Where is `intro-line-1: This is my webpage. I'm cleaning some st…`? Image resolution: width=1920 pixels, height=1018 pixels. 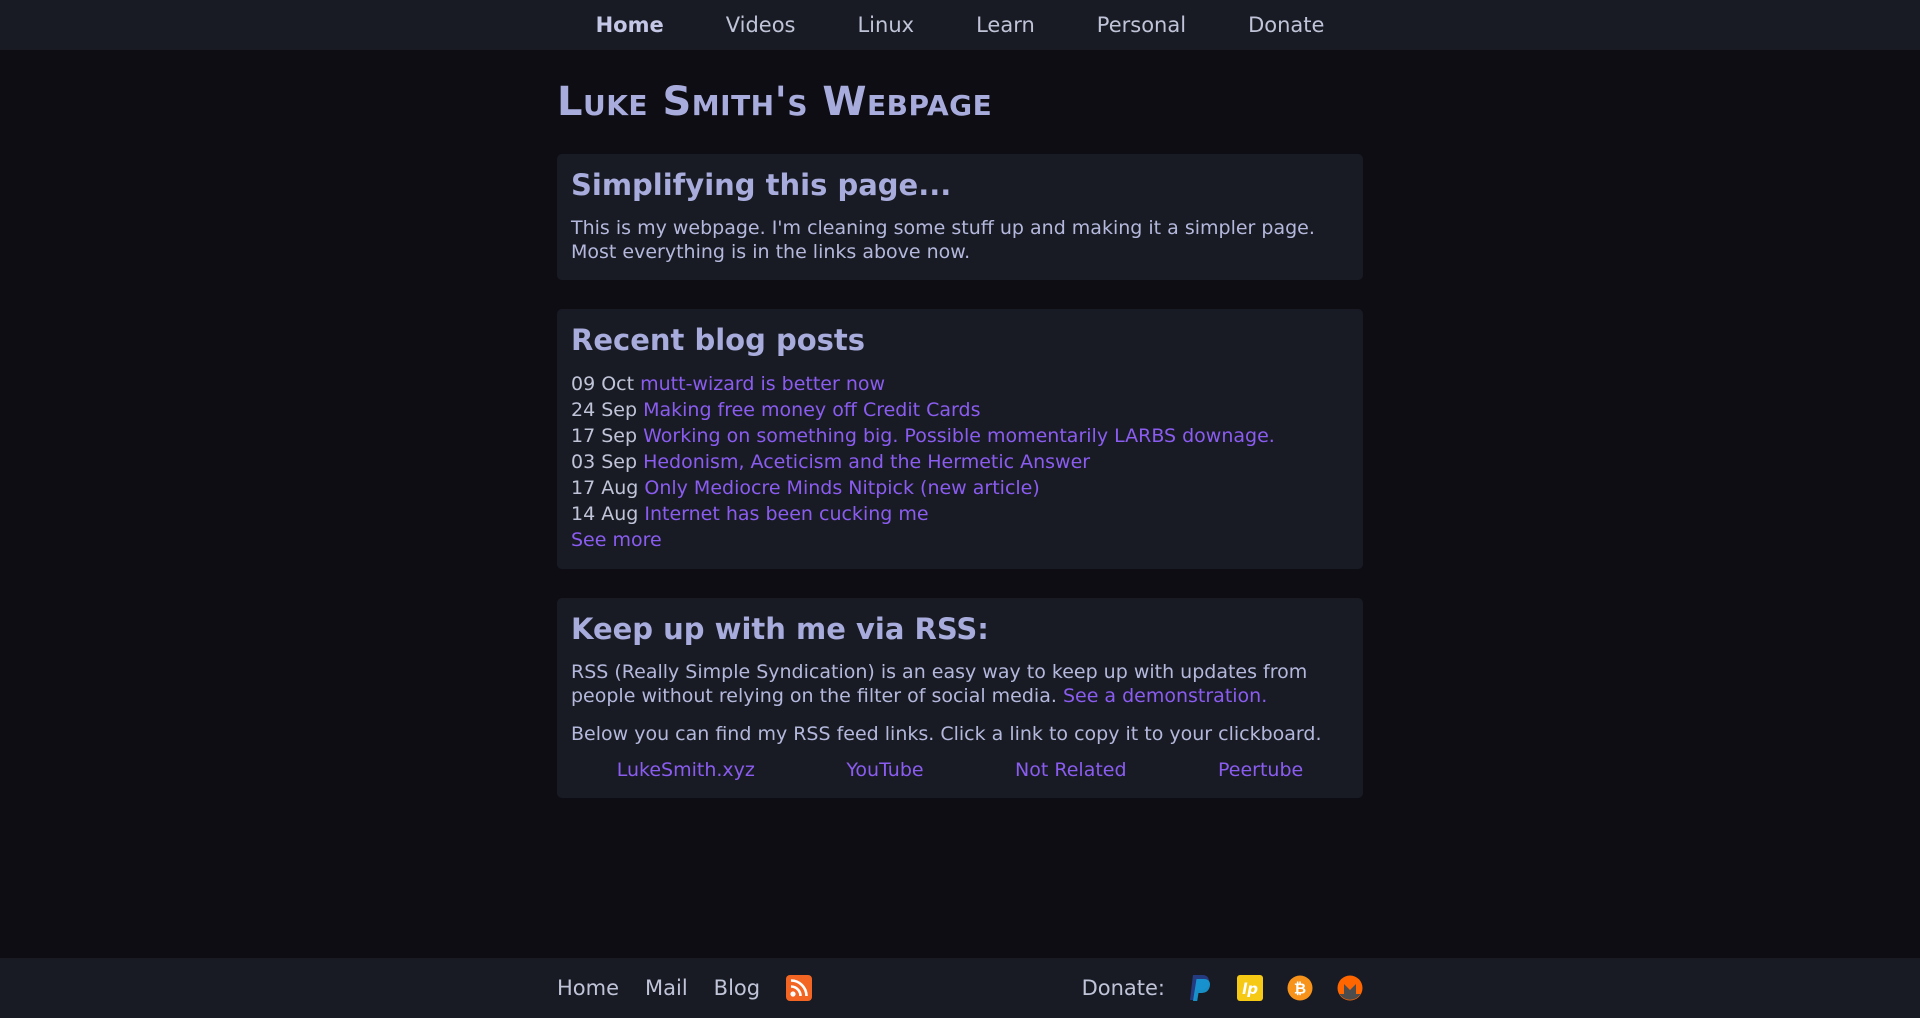
intro-line-1: This is my webpage. I'm cleaning some st… is located at coordinates (943, 228).